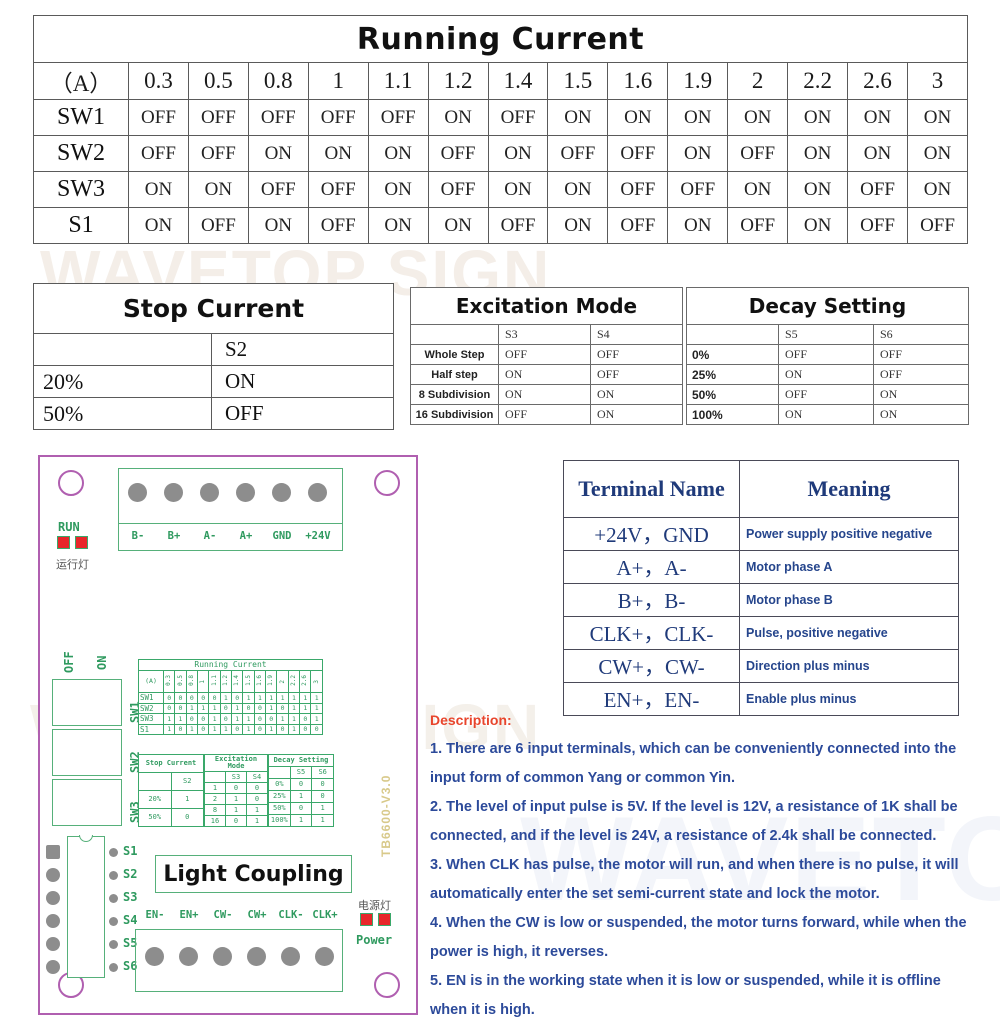 The width and height of the screenshot is (1000, 1025). Describe the element at coordinates (698, 81) in the screenshot. I see `running-current-header-cell: 1.9` at that location.